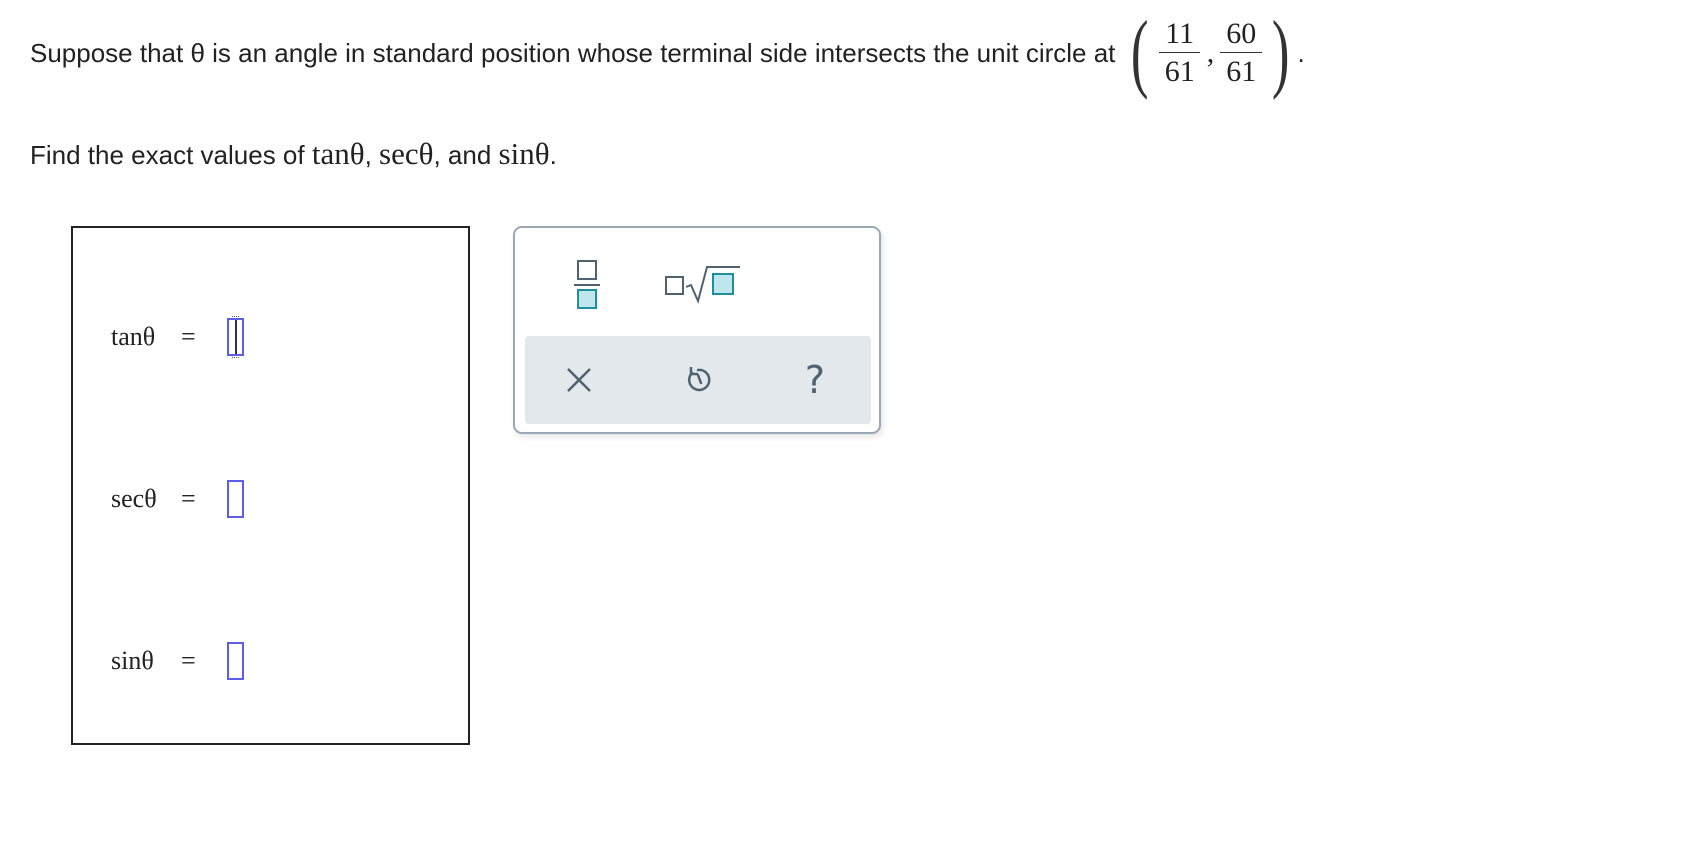 Image resolution: width=1700 pixels, height=844 pixels. I want to click on tan-label: tanθ, so click(133, 336).